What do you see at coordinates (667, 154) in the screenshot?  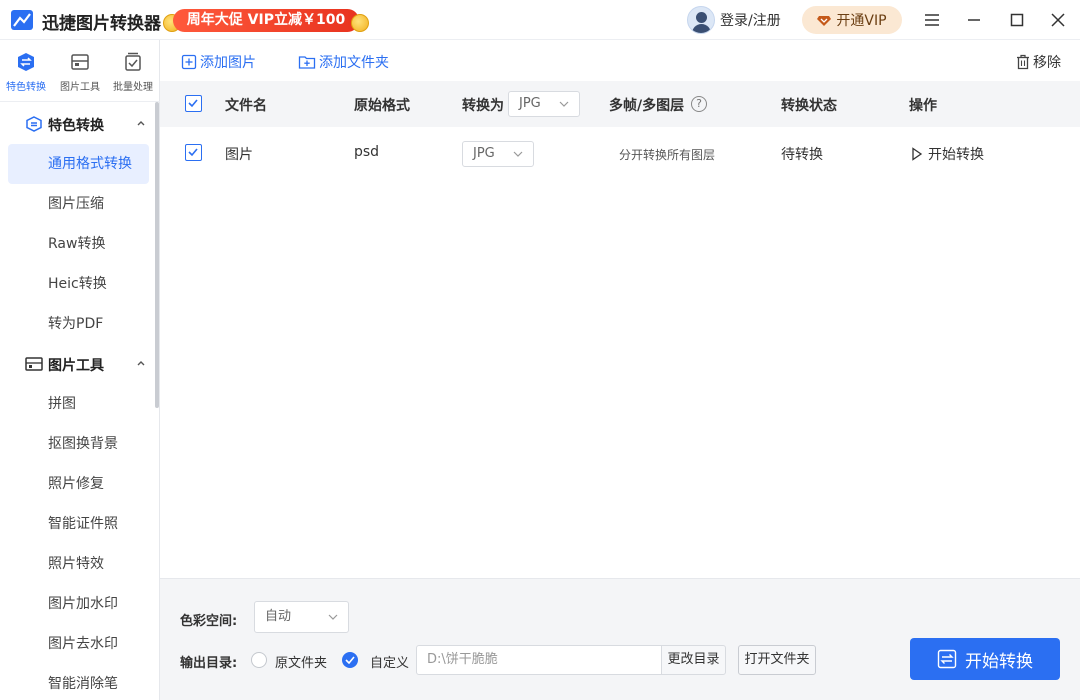 I see `row-frames-option: 分开转换所有图层` at bounding box center [667, 154].